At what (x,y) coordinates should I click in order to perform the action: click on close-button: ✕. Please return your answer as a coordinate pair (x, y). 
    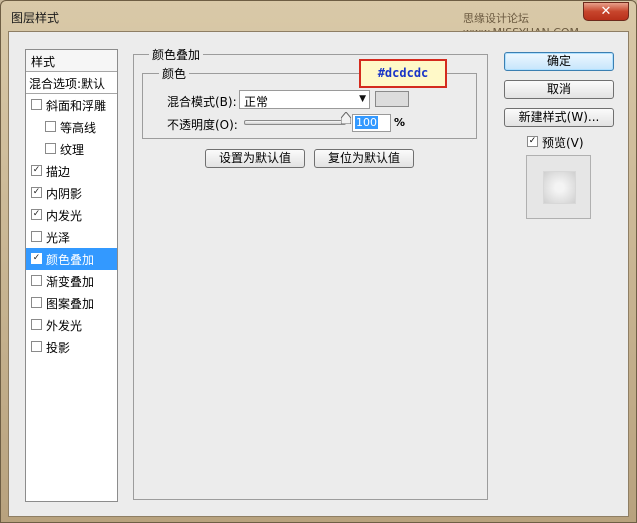
    Looking at the image, I should click on (606, 11).